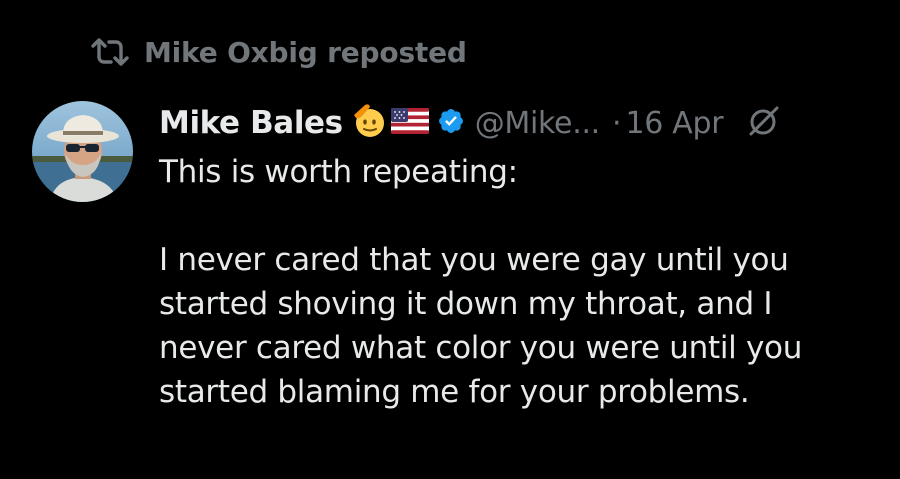 The width and height of the screenshot is (900, 479). What do you see at coordinates (82, 151) in the screenshot?
I see `avatar` at bounding box center [82, 151].